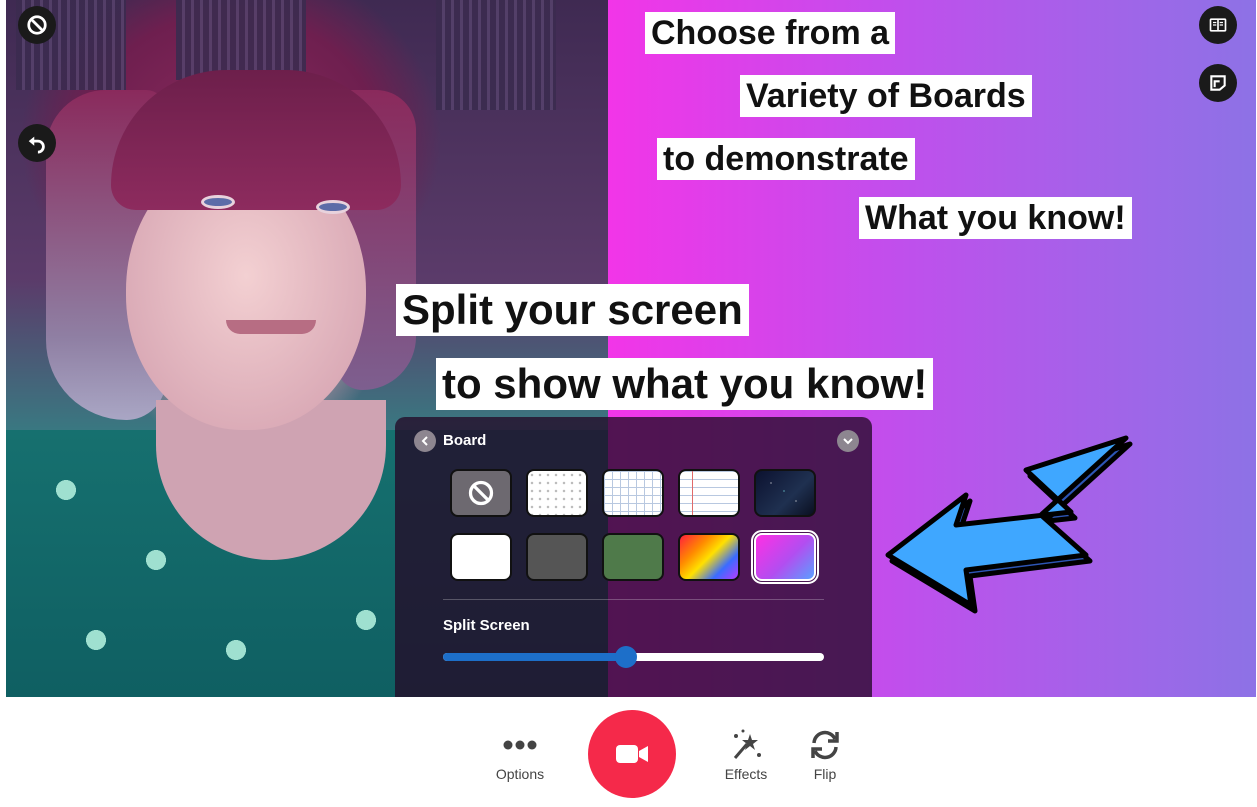 This screenshot has height=807, width=1257. What do you see at coordinates (633, 493) in the screenshot?
I see `board-grid` at bounding box center [633, 493].